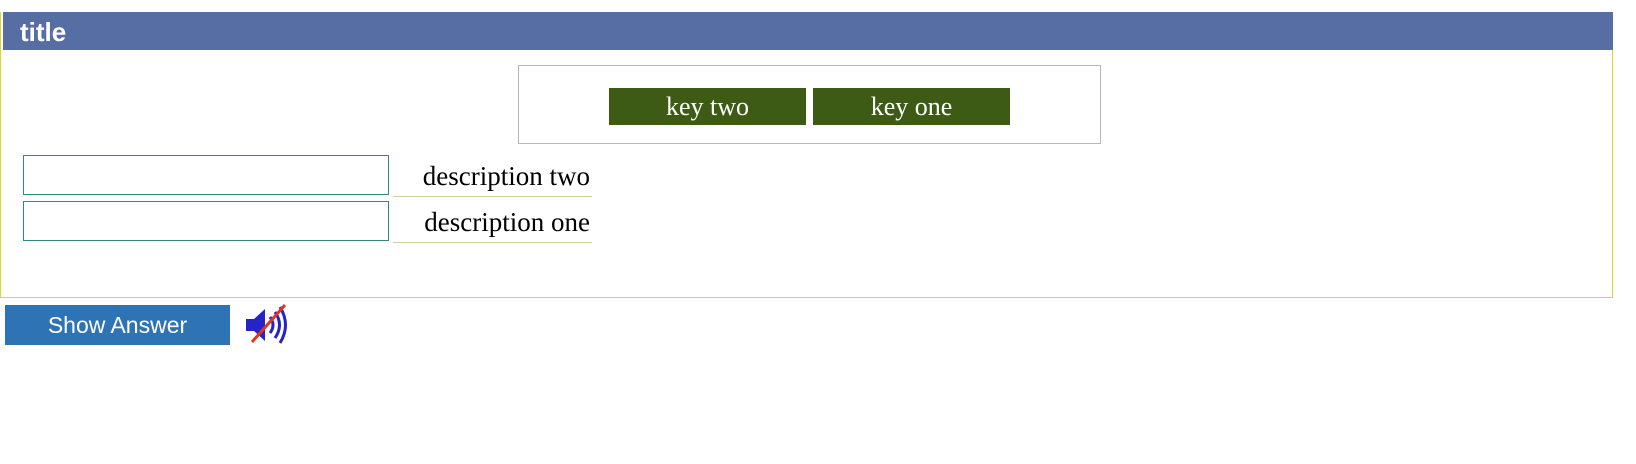 This screenshot has height=464, width=1636. What do you see at coordinates (1627, 232) in the screenshot?
I see `page-scrollbar` at bounding box center [1627, 232].